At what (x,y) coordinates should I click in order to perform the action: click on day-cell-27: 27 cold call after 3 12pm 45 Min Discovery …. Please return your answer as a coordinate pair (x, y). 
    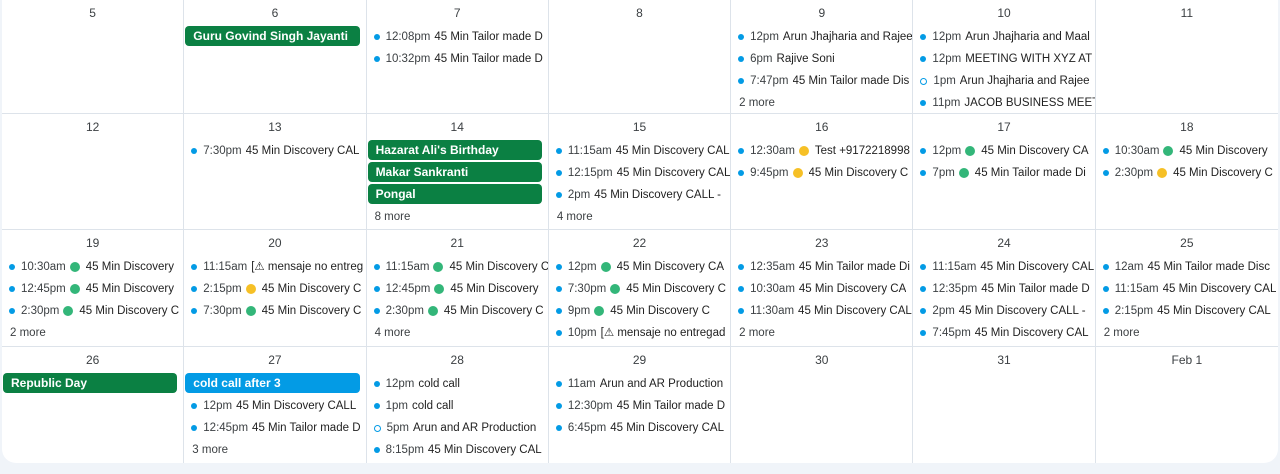
    Looking at the image, I should click on (275, 405).